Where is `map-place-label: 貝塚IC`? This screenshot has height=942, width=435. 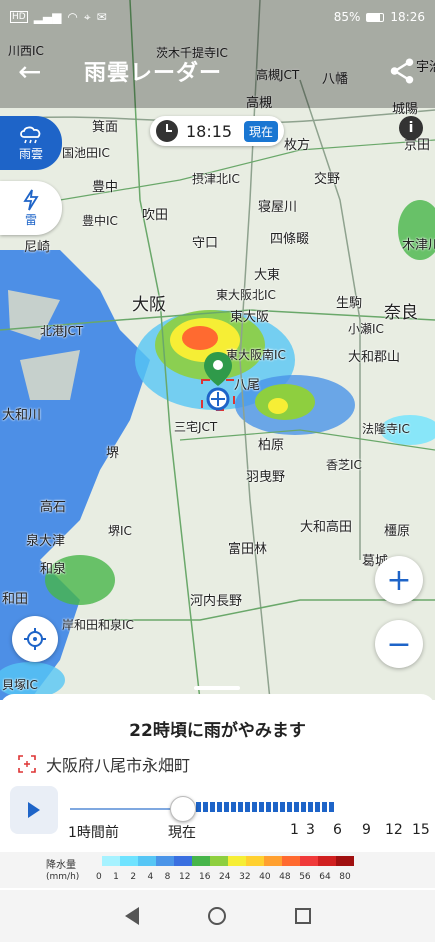 map-place-label: 貝塚IC is located at coordinates (20, 685).